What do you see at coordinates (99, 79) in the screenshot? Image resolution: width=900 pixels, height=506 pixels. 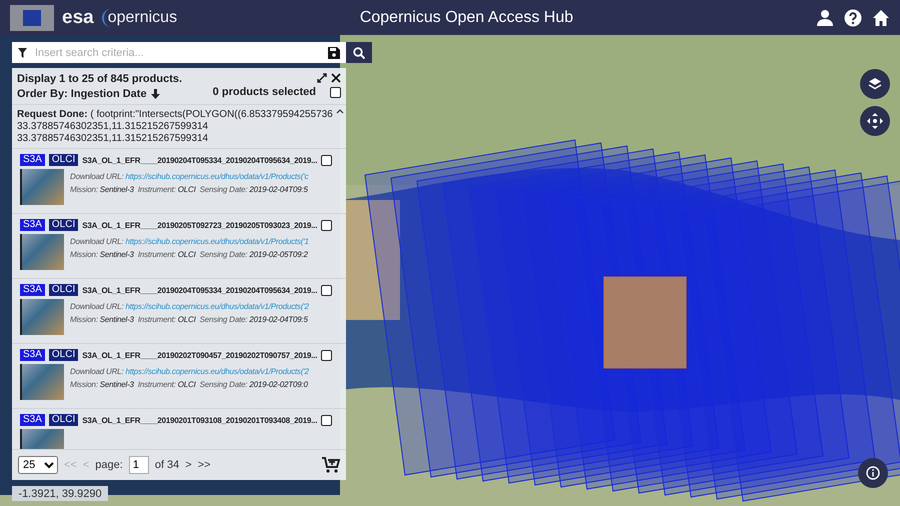 I see `results-summary: Display 1 to 25 of 845 products.` at bounding box center [99, 79].